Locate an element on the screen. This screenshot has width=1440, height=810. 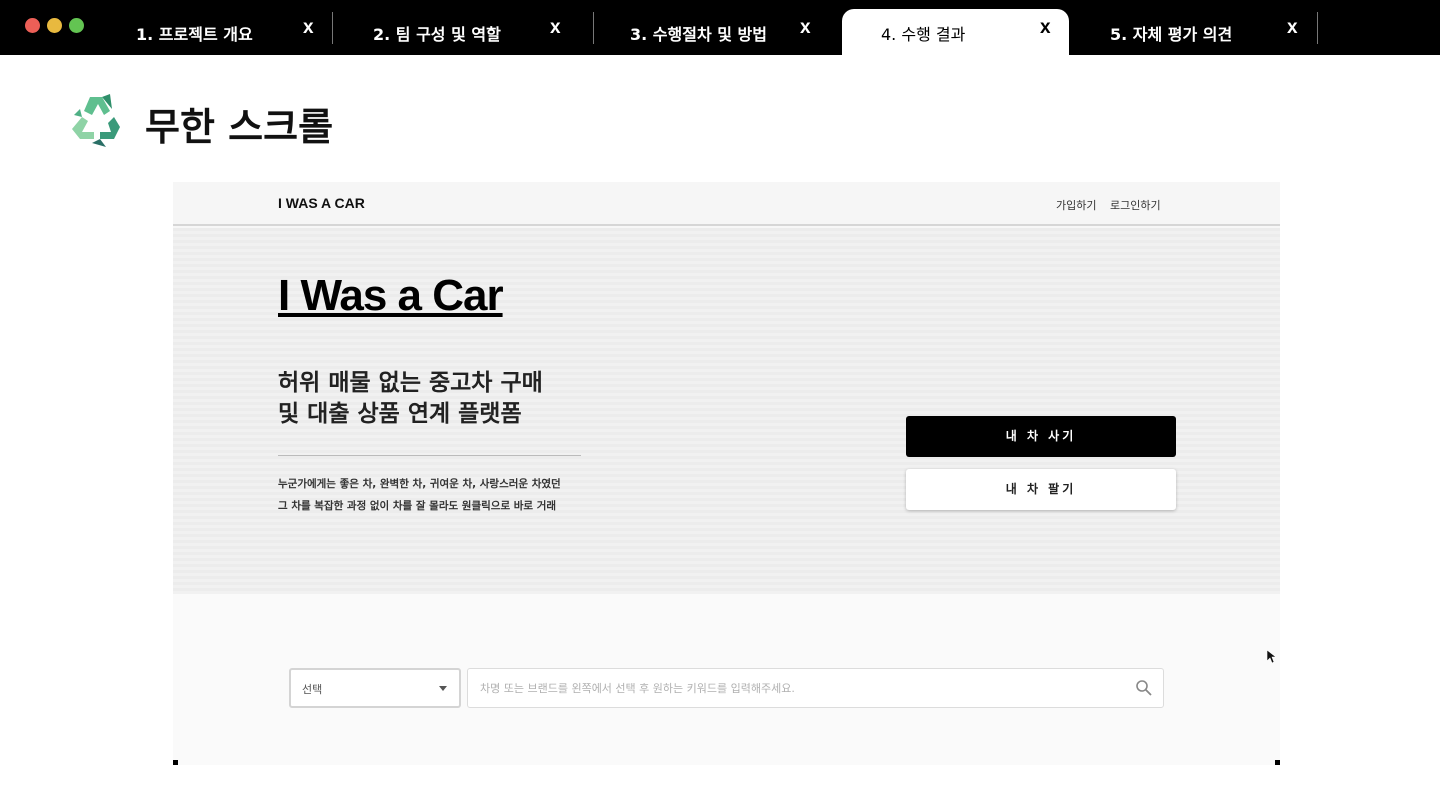
hero-subtitle-line: 및 대출 상품 연계 플랫폼 is located at coordinates (400, 414).